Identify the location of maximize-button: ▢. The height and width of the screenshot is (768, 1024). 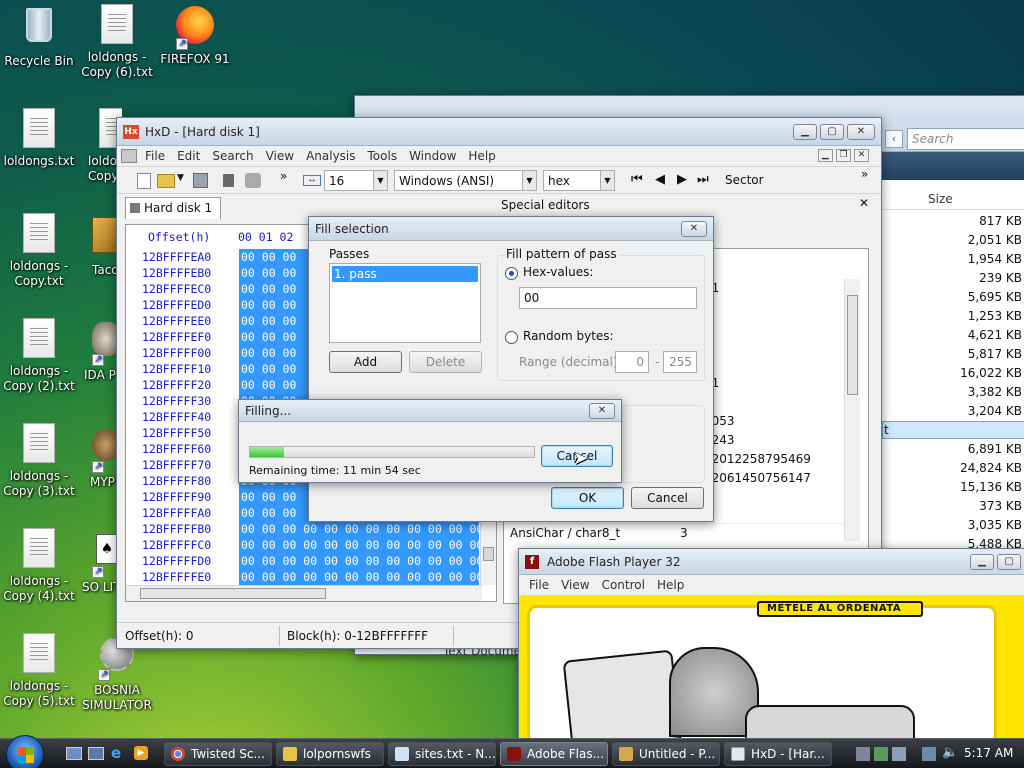
(832, 131).